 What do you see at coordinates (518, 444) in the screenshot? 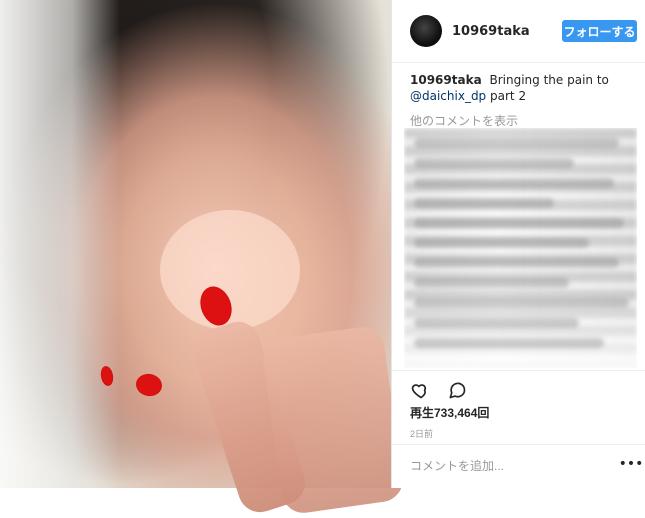
I see `divider-comment` at bounding box center [518, 444].